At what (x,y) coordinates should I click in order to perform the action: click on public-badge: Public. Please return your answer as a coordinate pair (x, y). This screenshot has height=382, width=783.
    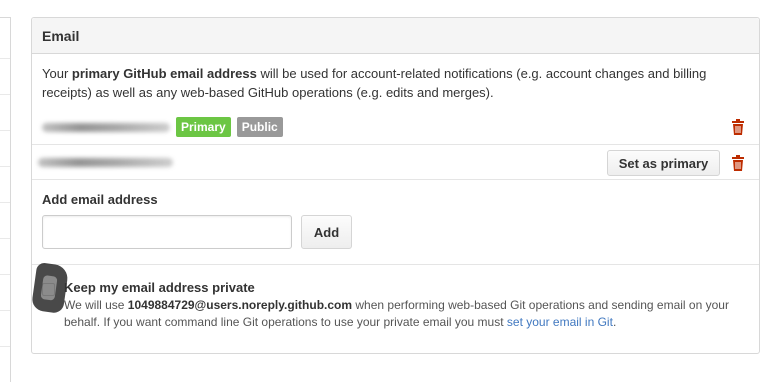
    Looking at the image, I should click on (259, 127).